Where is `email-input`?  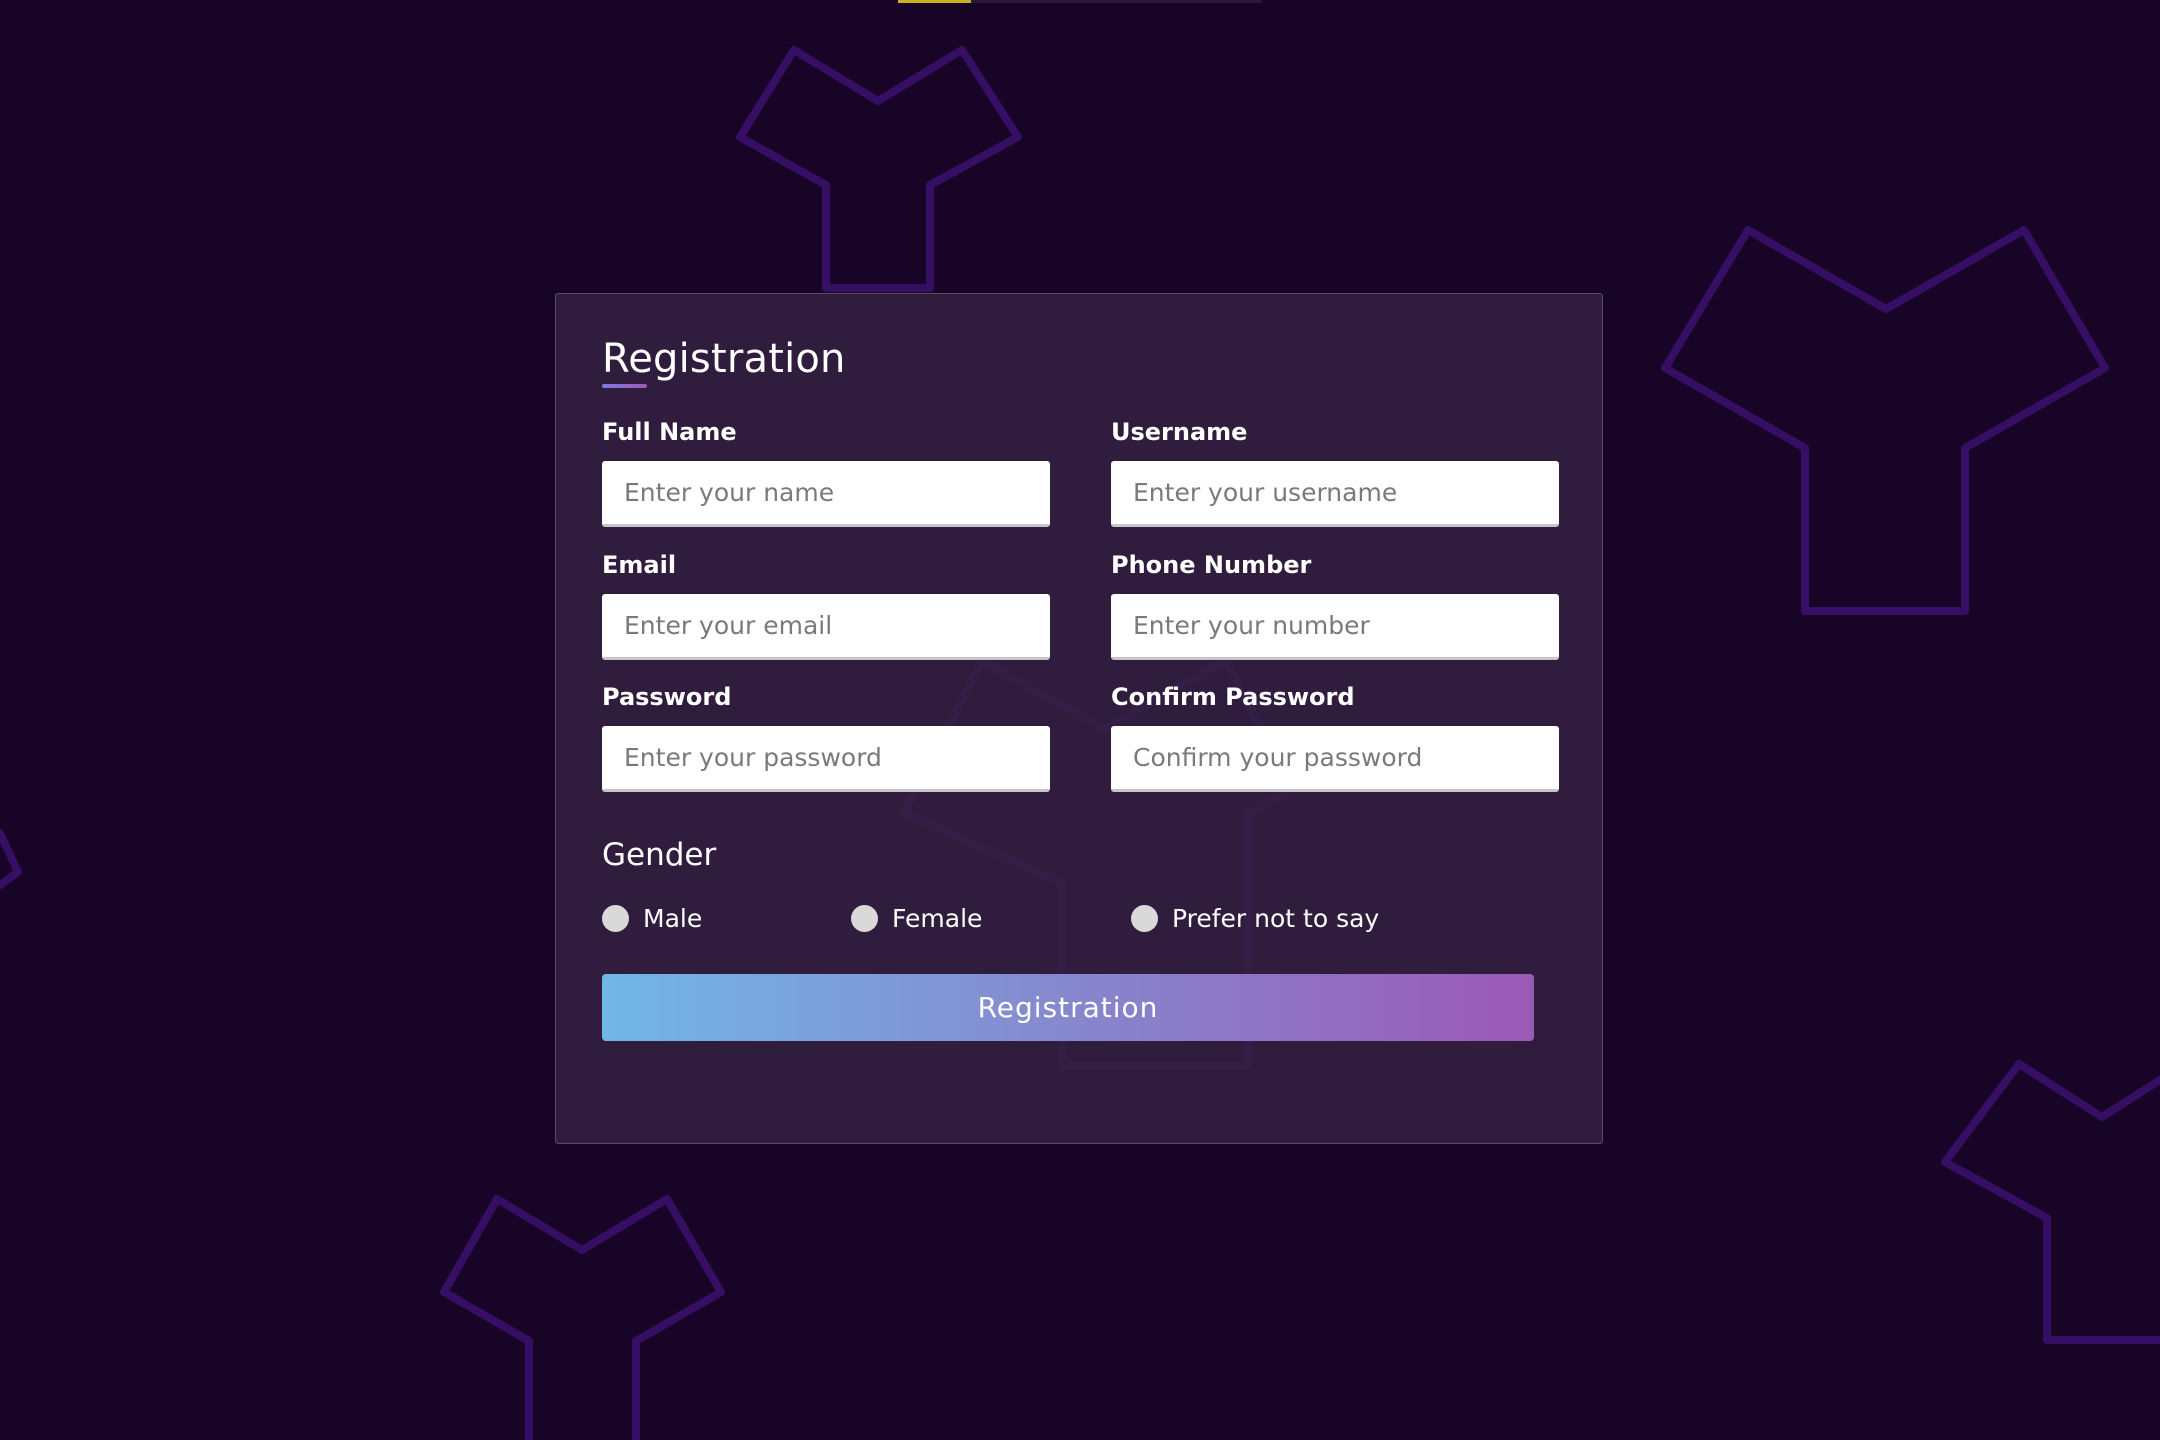
email-input is located at coordinates (826, 627).